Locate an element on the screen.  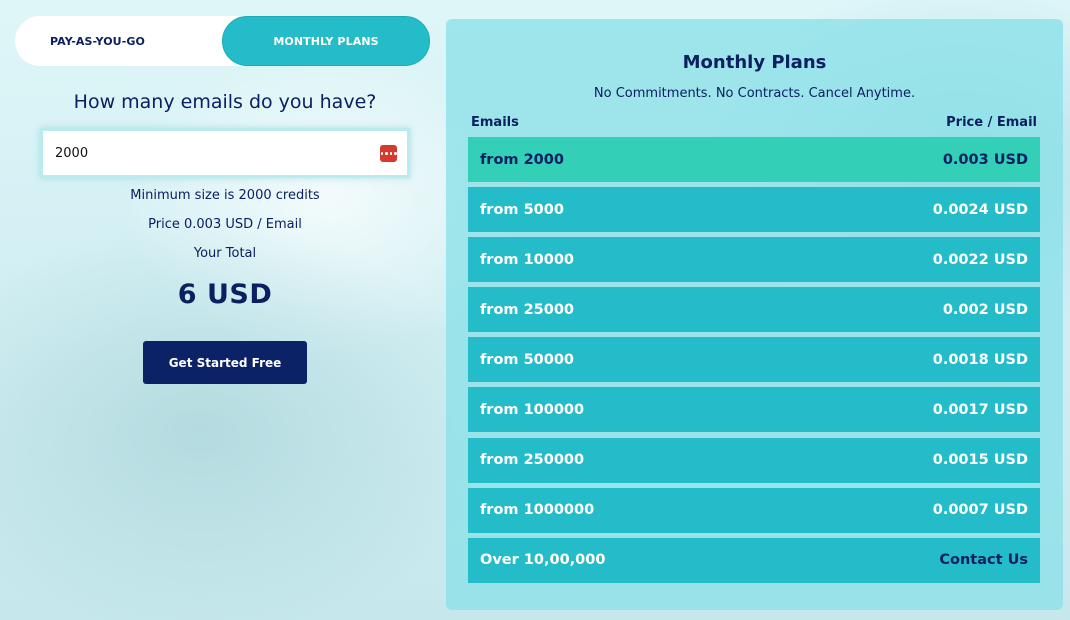
plan-tier-row: from 50000 0.0018 USD is located at coordinates (754, 360).